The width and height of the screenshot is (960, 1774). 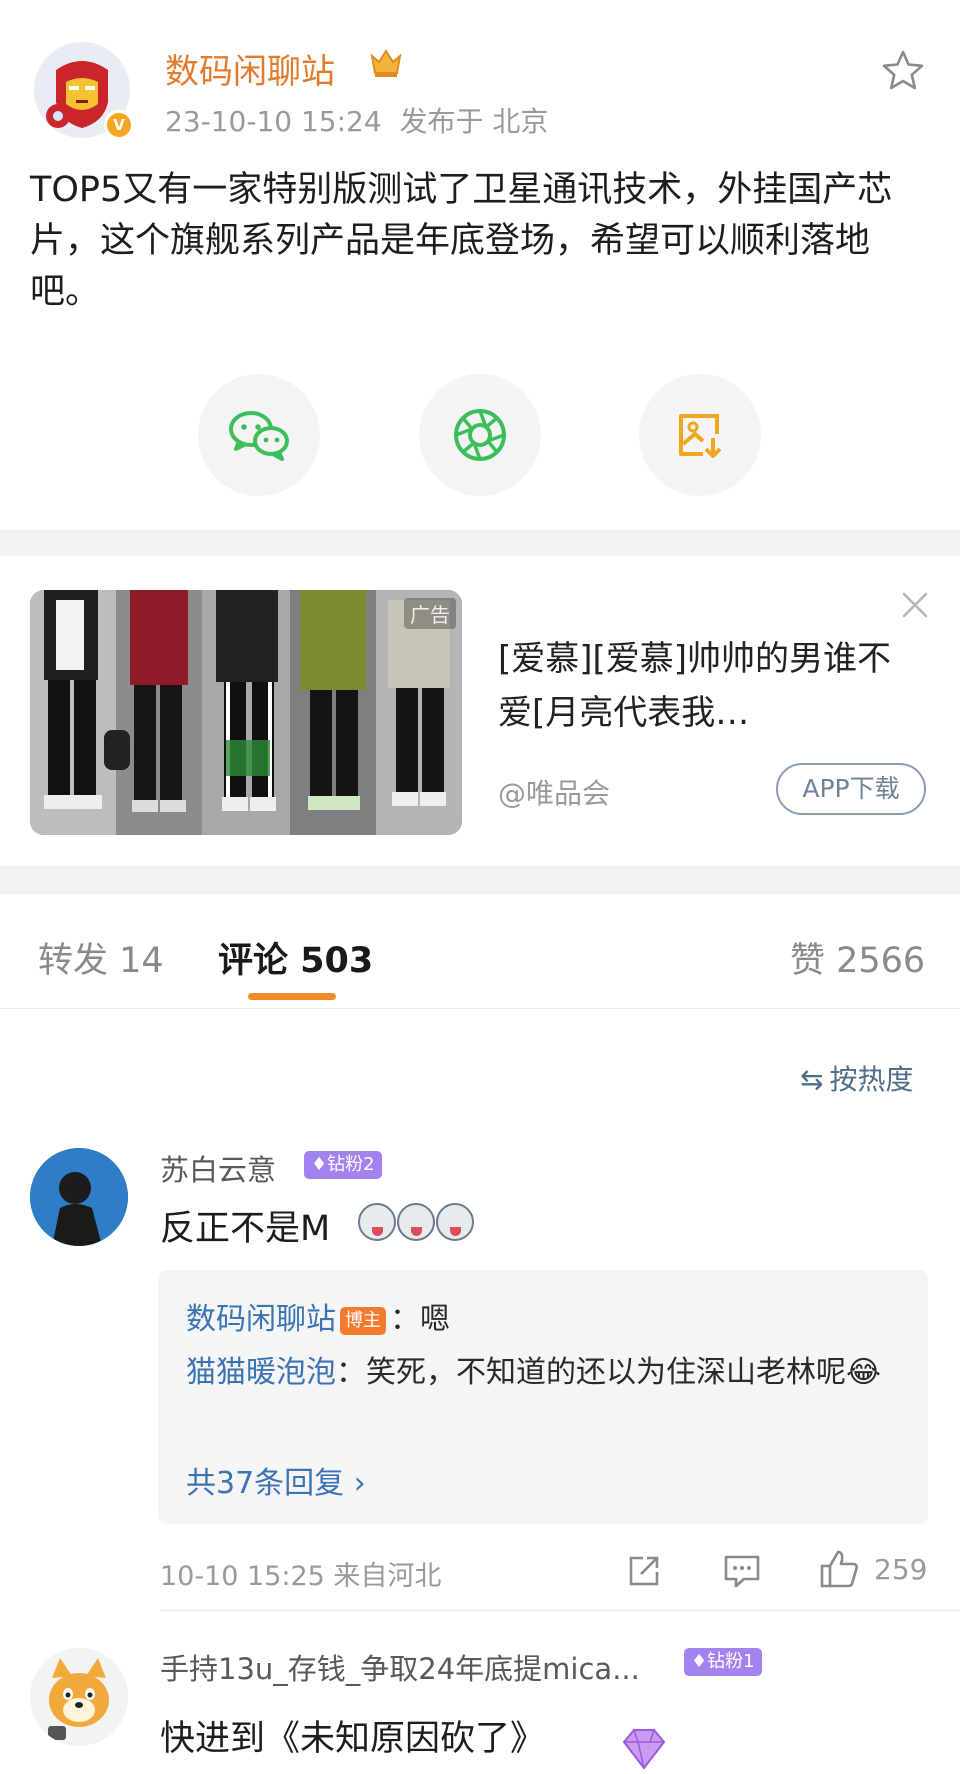 I want to click on save-image-icon, so click(x=700, y=436).